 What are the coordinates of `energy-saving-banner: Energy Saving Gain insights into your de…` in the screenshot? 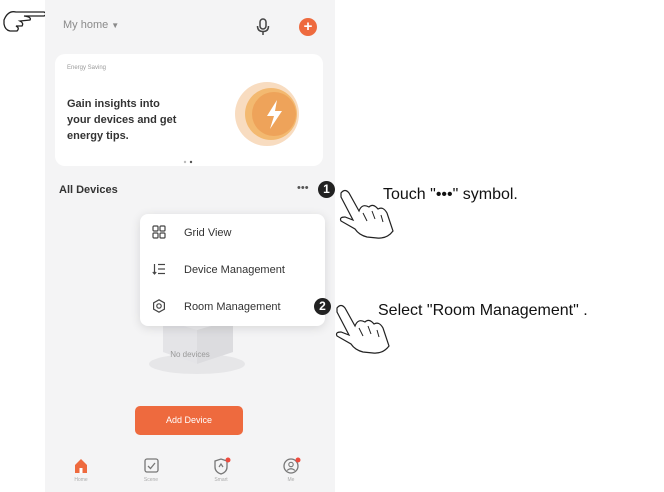 It's located at (189, 110).